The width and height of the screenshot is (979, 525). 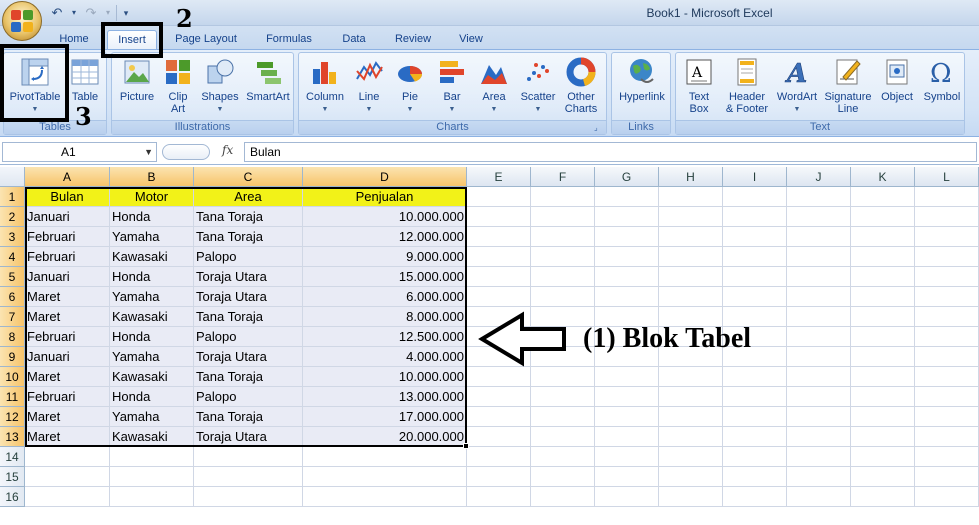 I want to click on cell-c5: Toraja Utara, so click(x=248, y=277).